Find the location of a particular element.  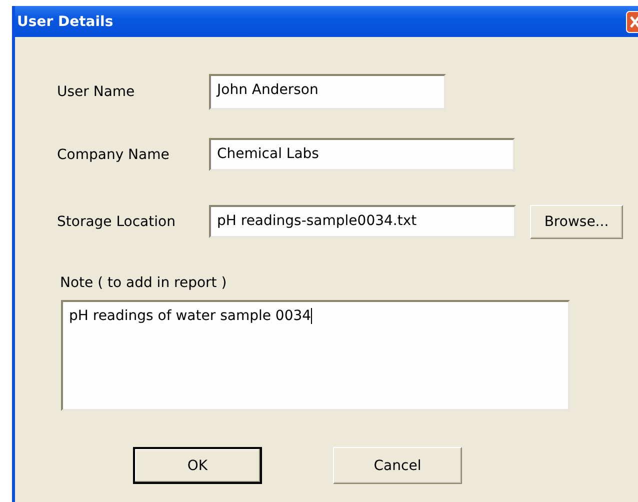

text-field: John Anderson is located at coordinates (327, 92).